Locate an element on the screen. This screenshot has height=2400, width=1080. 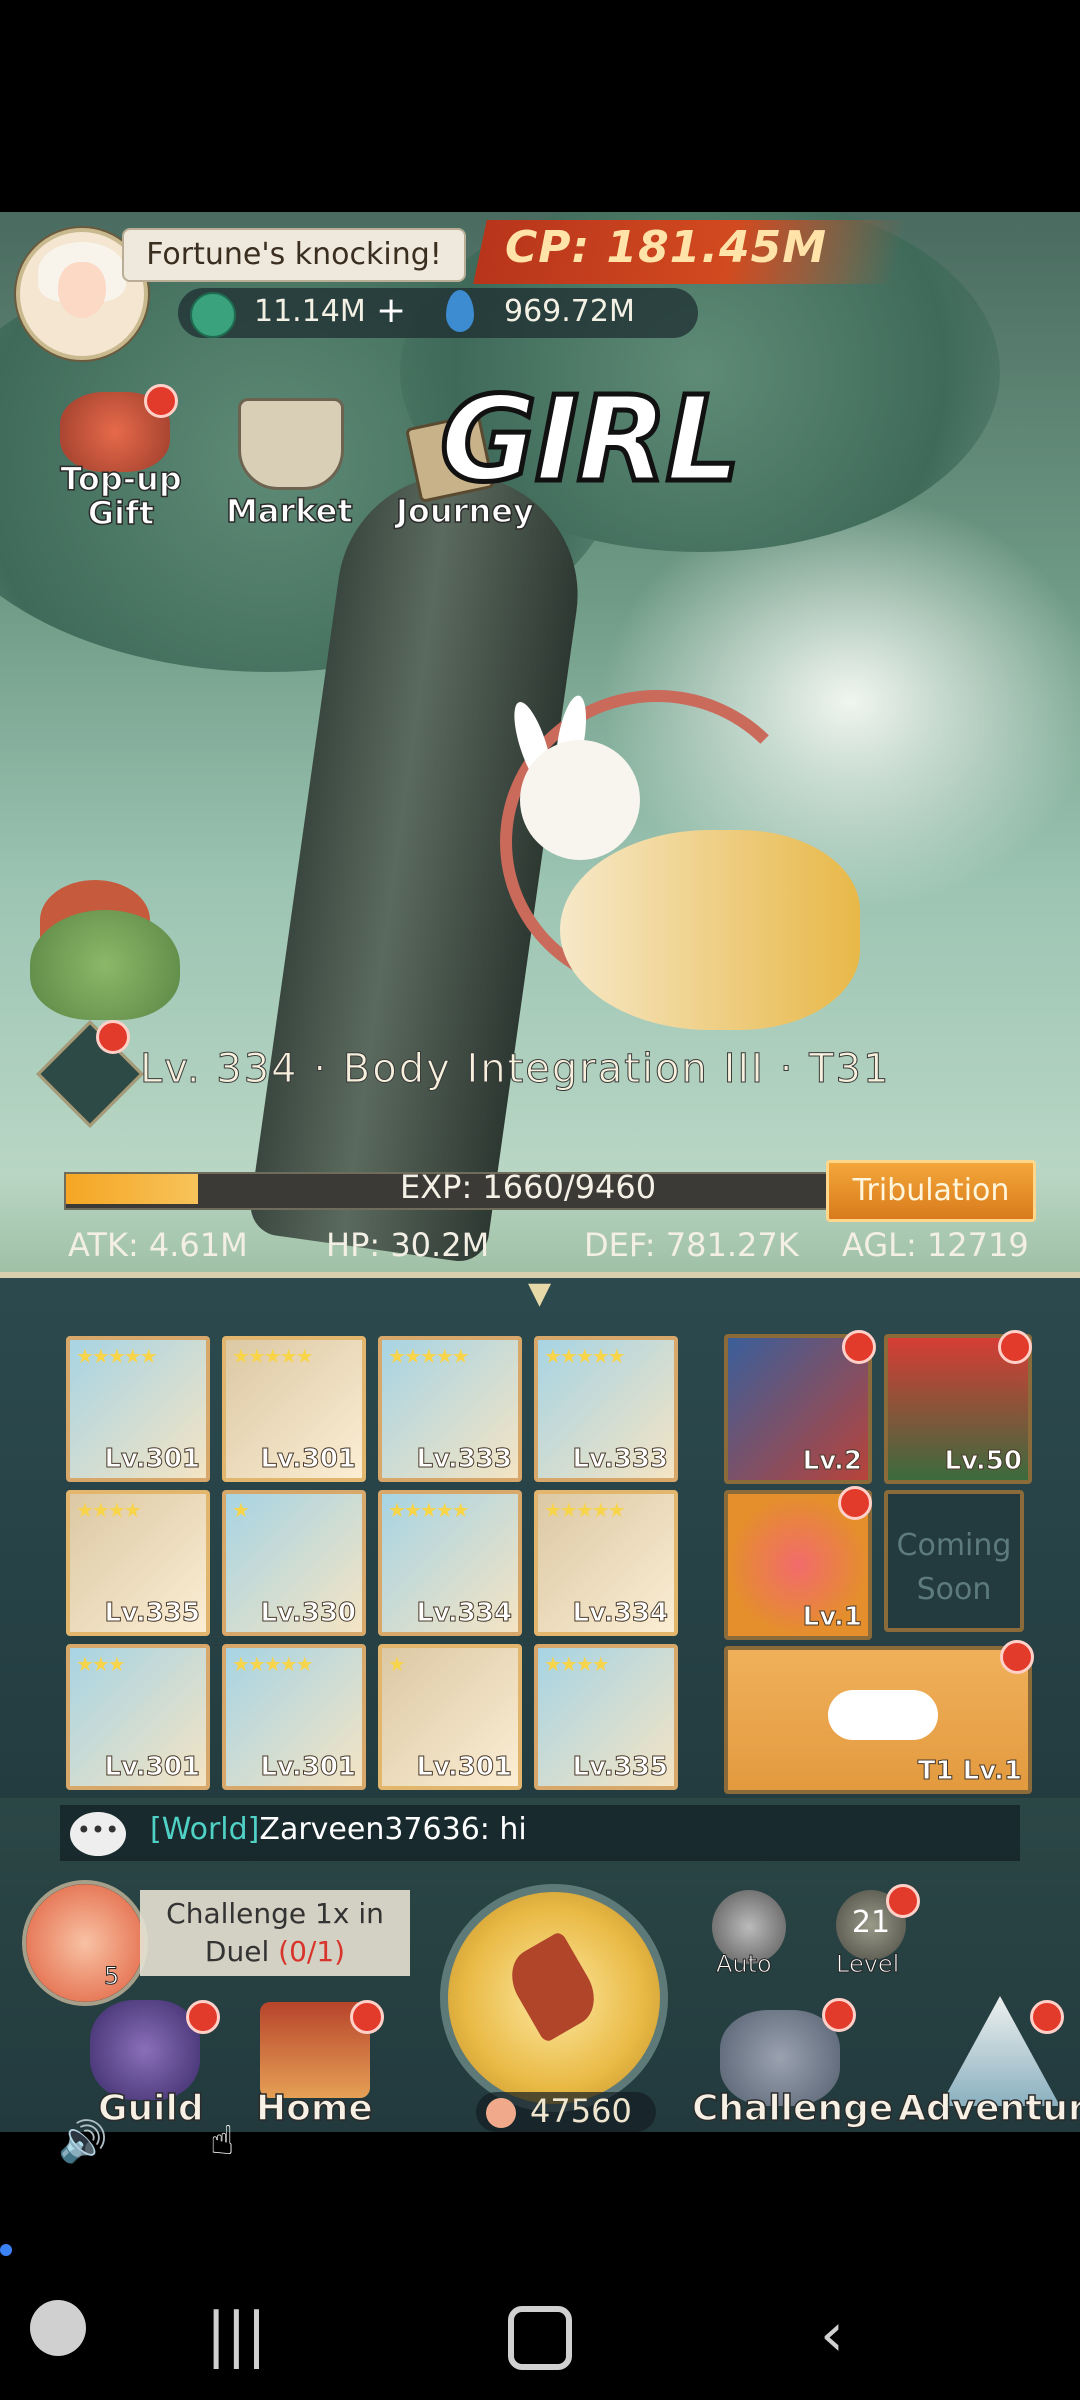
combat-power: CP: 181.45M is located at coordinates (666, 247).